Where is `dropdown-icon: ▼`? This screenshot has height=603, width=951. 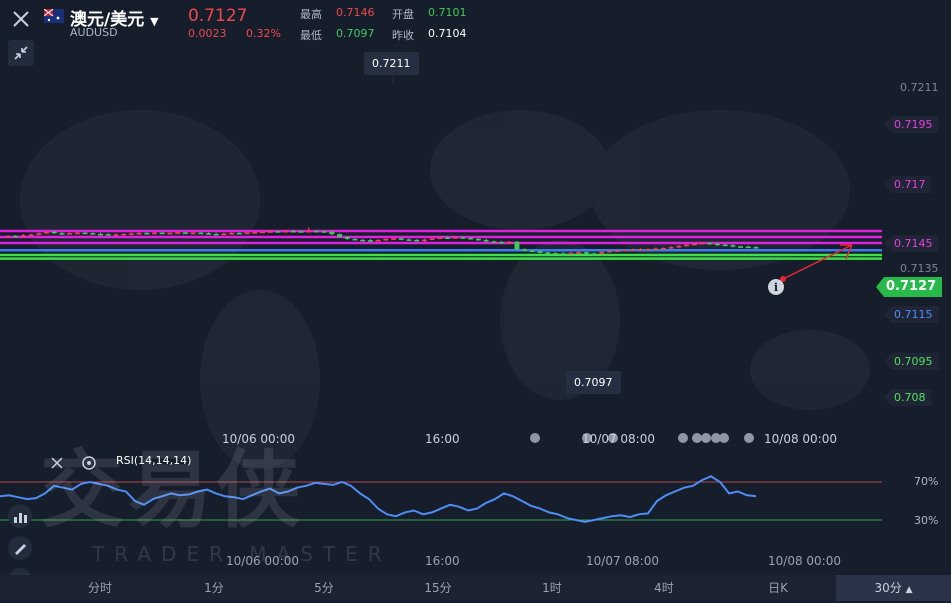 dropdown-icon: ▼ is located at coordinates (154, 21).